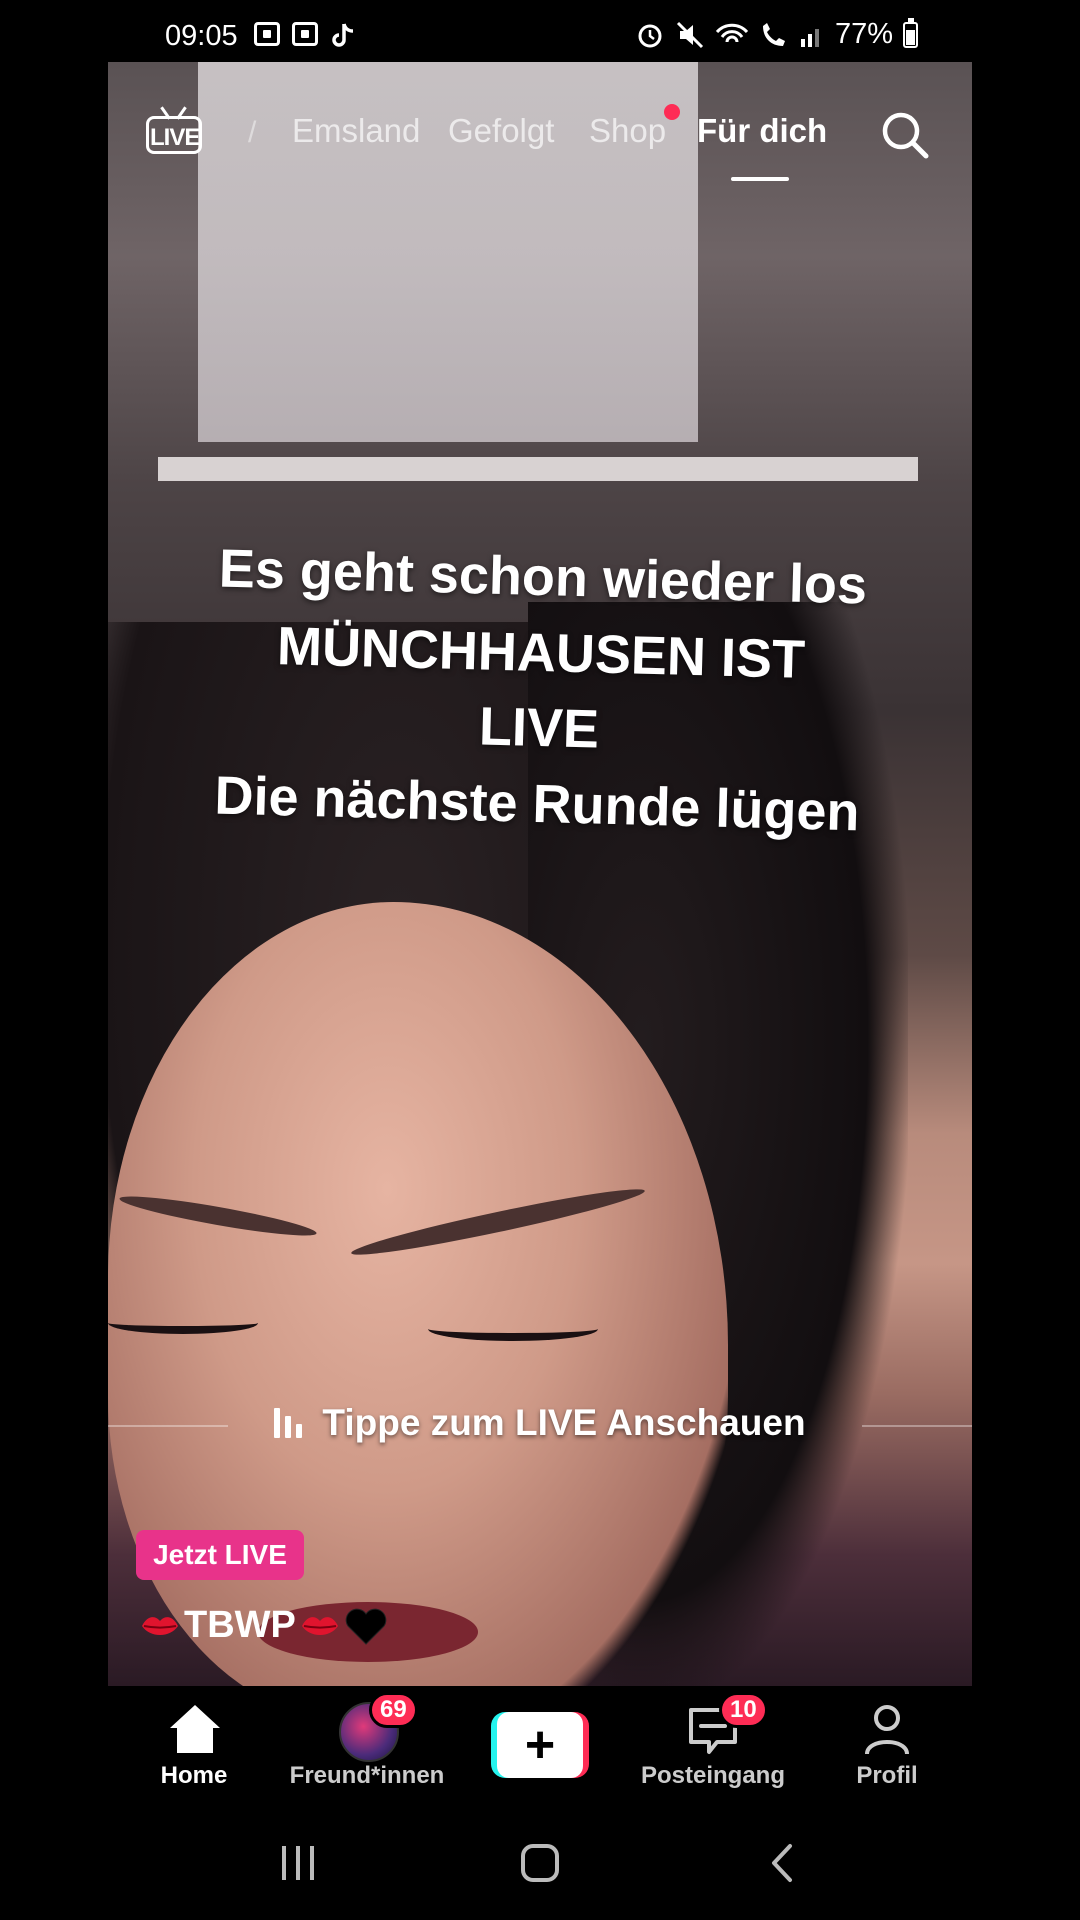  I want to click on status-time: 09:05, so click(201, 36).